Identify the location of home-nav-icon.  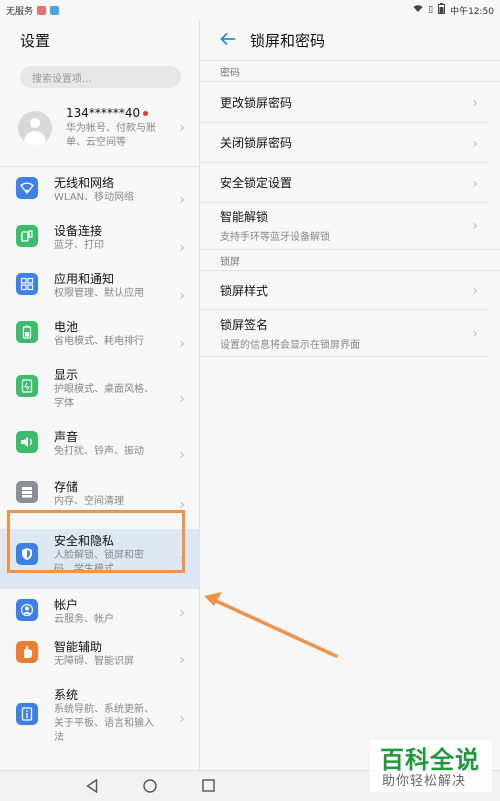
(150, 786).